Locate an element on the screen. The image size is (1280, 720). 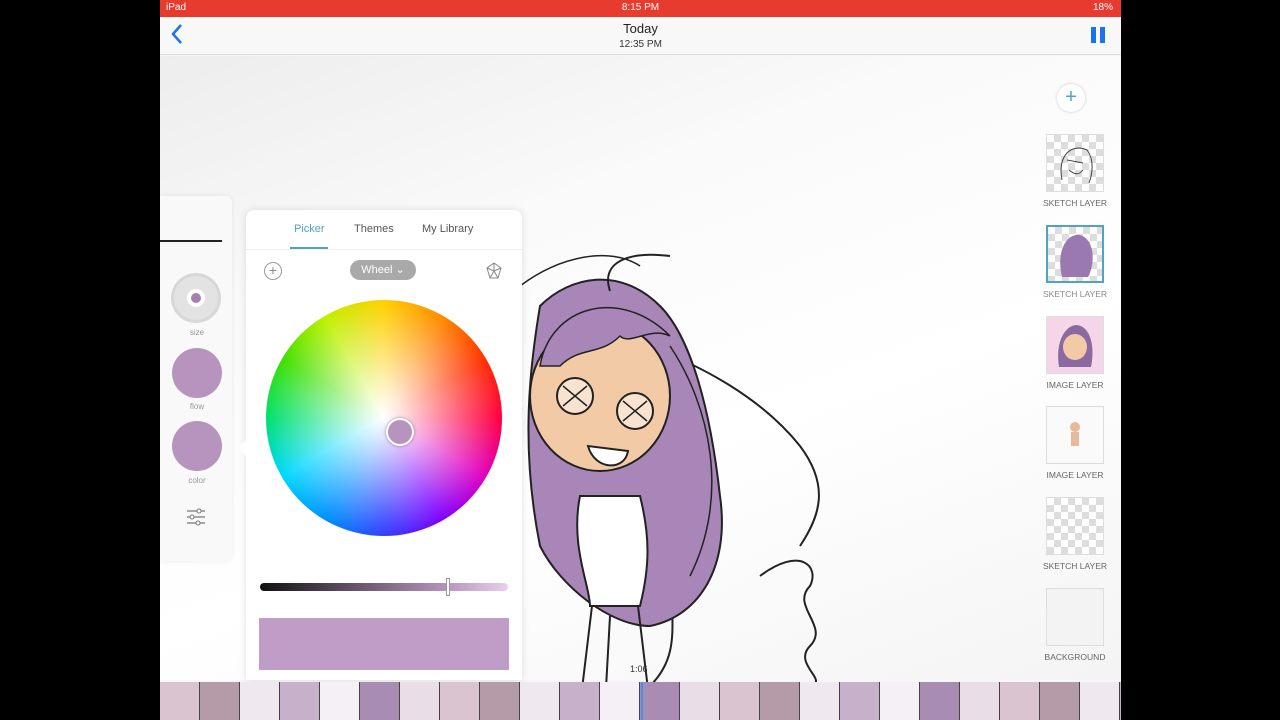
pause-button is located at coordinates (1098, 35).